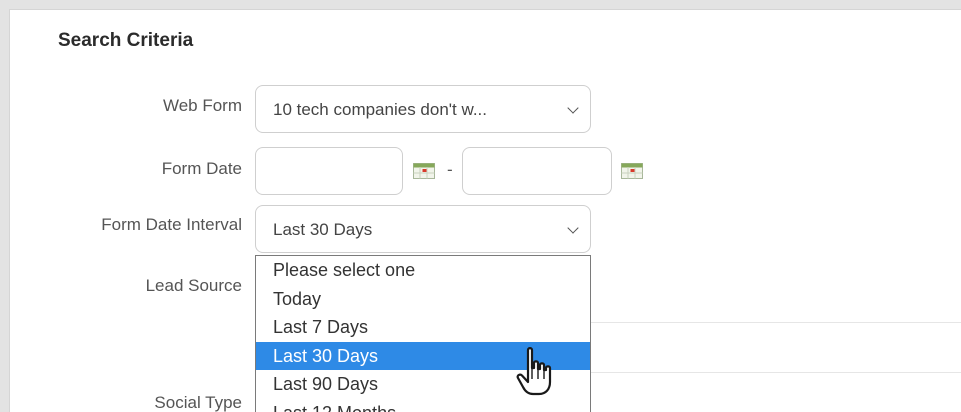  I want to click on hand-cursor-icon, so click(534, 371).